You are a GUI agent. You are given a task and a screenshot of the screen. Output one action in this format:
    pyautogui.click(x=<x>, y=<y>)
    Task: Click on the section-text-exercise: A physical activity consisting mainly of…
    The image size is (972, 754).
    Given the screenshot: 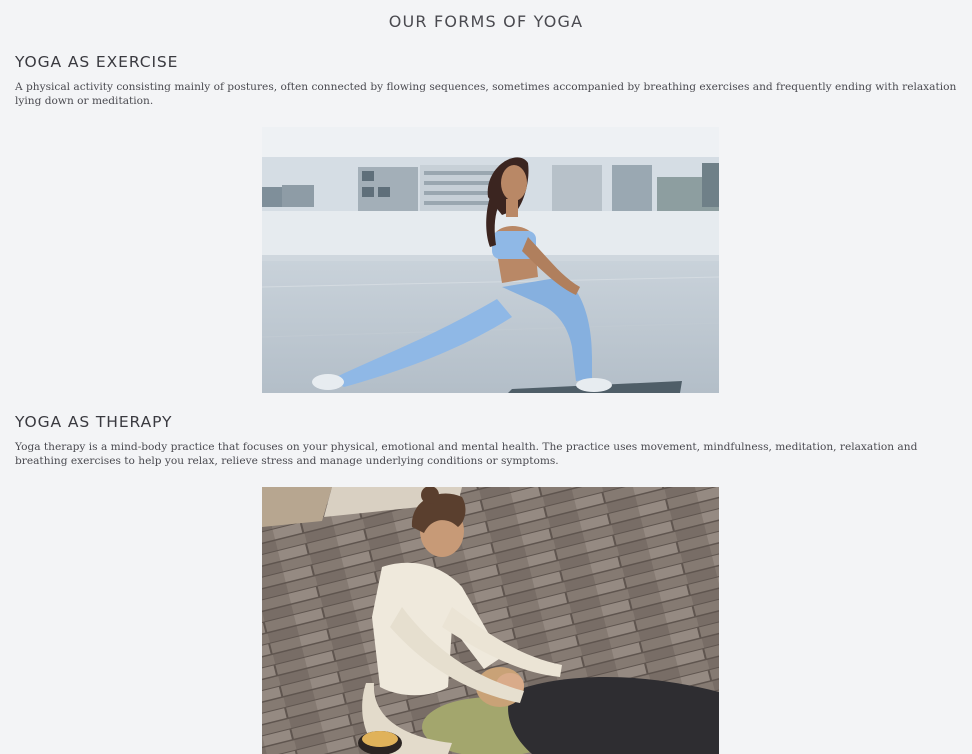 What is the action you would take?
    pyautogui.click(x=486, y=94)
    